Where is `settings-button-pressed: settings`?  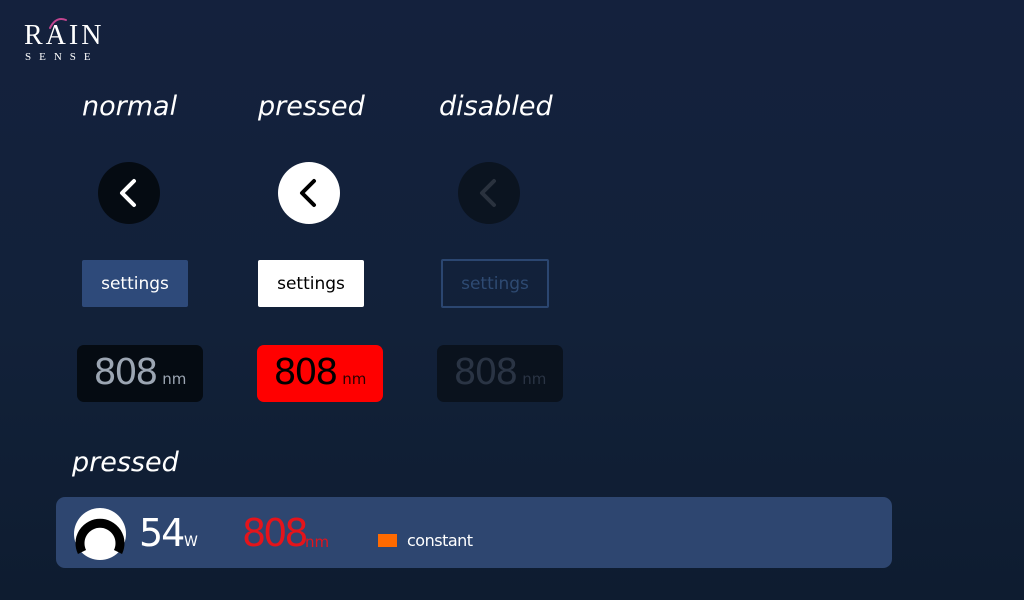
settings-button-pressed: settings is located at coordinates (311, 283).